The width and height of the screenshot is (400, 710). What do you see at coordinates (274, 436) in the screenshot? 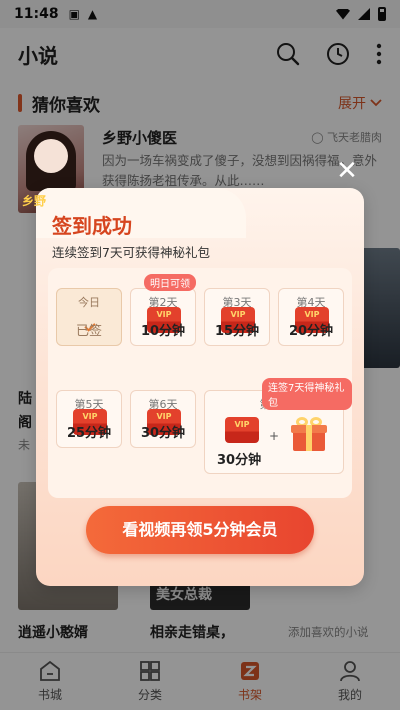
I see `plus-sign: +` at bounding box center [274, 436].